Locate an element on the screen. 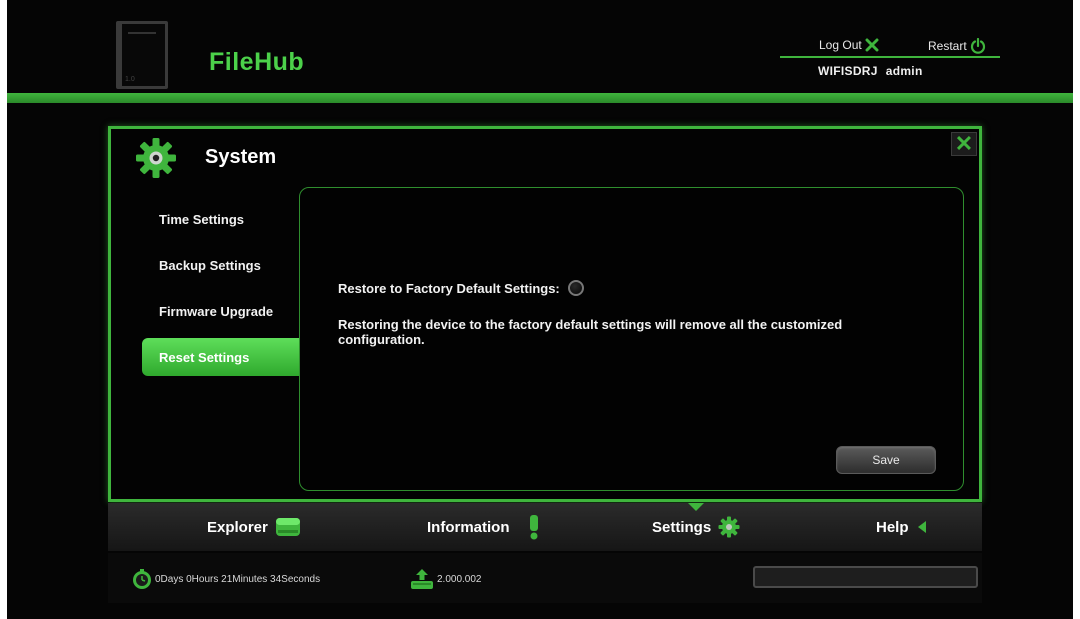 This screenshot has width=1080, height=619. nav-label: Settings is located at coordinates (682, 527).